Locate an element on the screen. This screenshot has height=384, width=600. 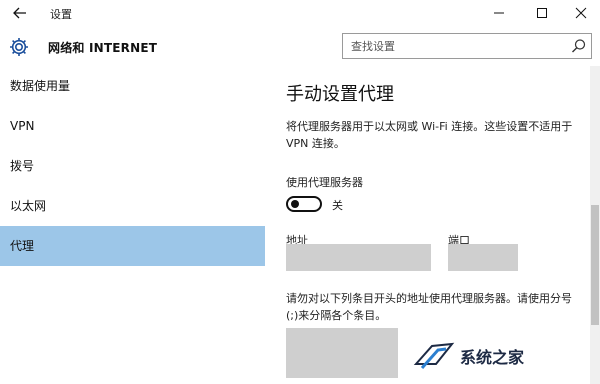
page-title: 手动设置代理 is located at coordinates (340, 94).